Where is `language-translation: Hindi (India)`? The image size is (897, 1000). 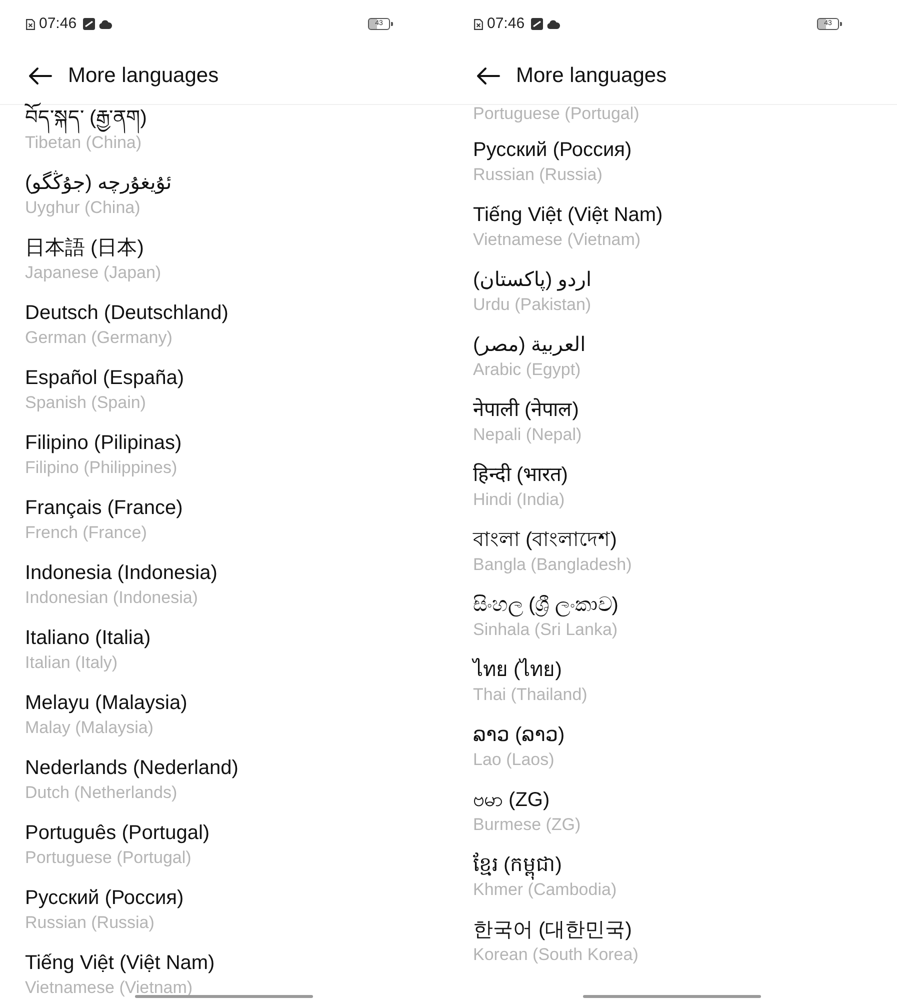 language-translation: Hindi (India) is located at coordinates (519, 500).